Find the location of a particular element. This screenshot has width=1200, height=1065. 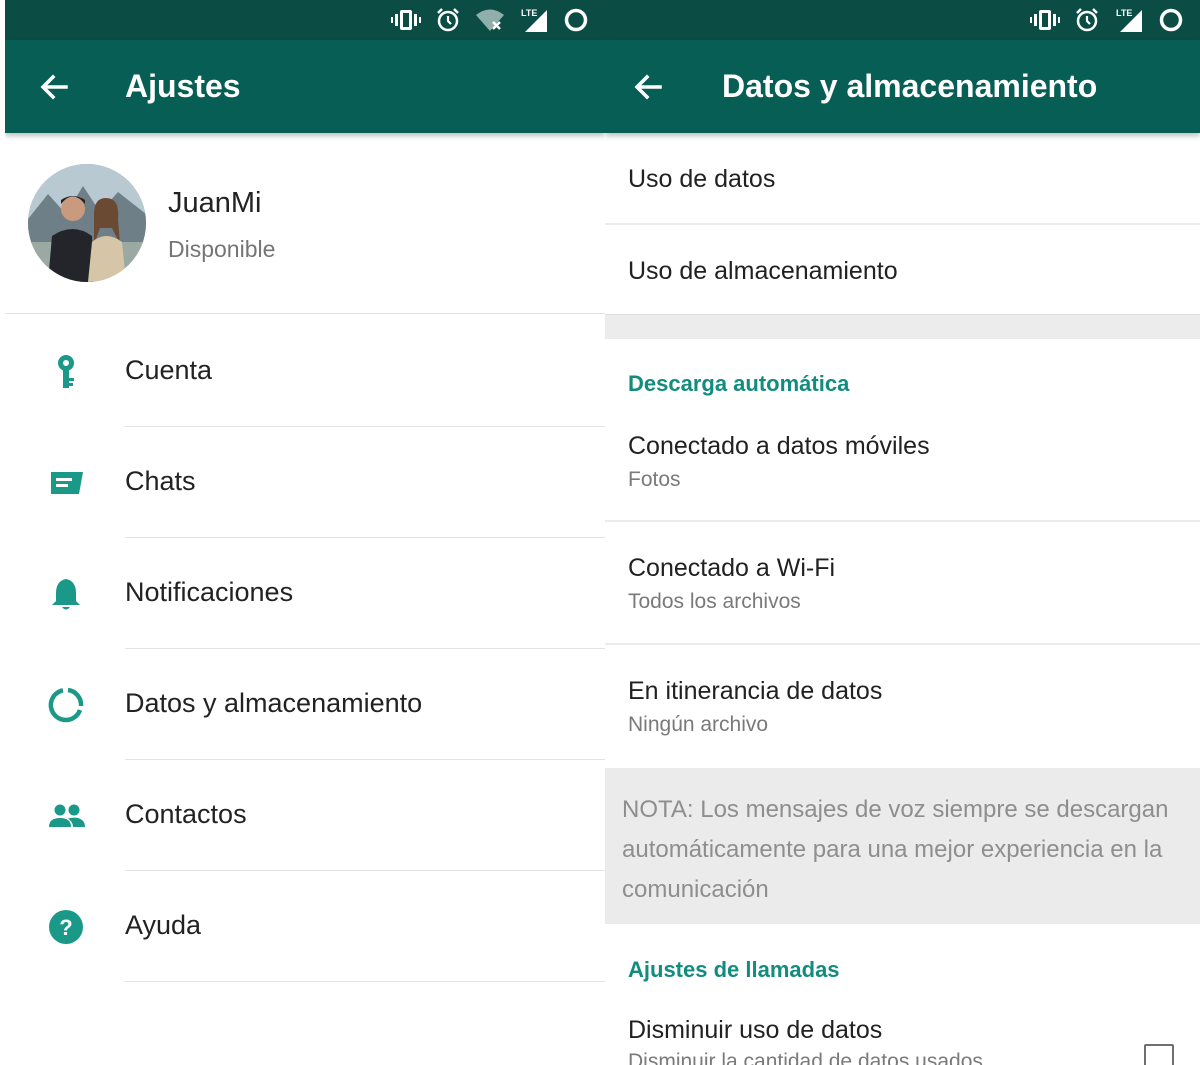

setting-title: En itinerancia de datos is located at coordinates (755, 691).